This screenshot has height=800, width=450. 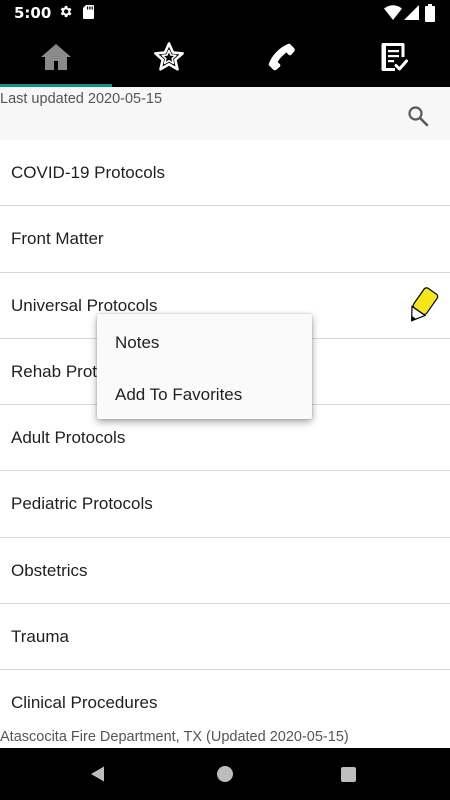 I want to click on recents-button, so click(x=348, y=774).